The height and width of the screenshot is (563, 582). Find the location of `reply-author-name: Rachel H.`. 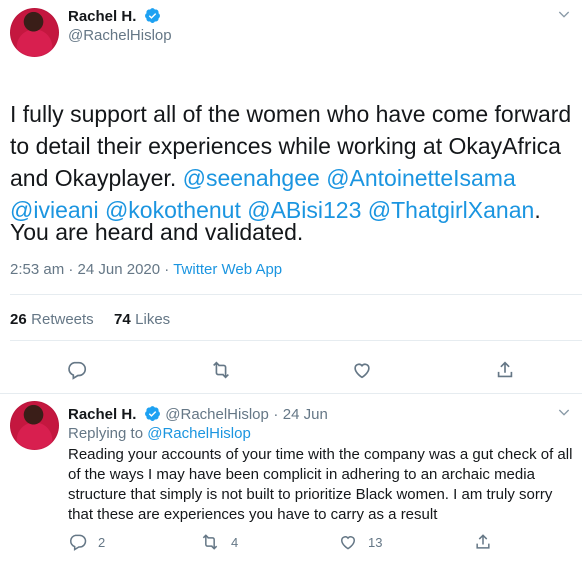

reply-author-name: Rachel H. is located at coordinates (102, 414).